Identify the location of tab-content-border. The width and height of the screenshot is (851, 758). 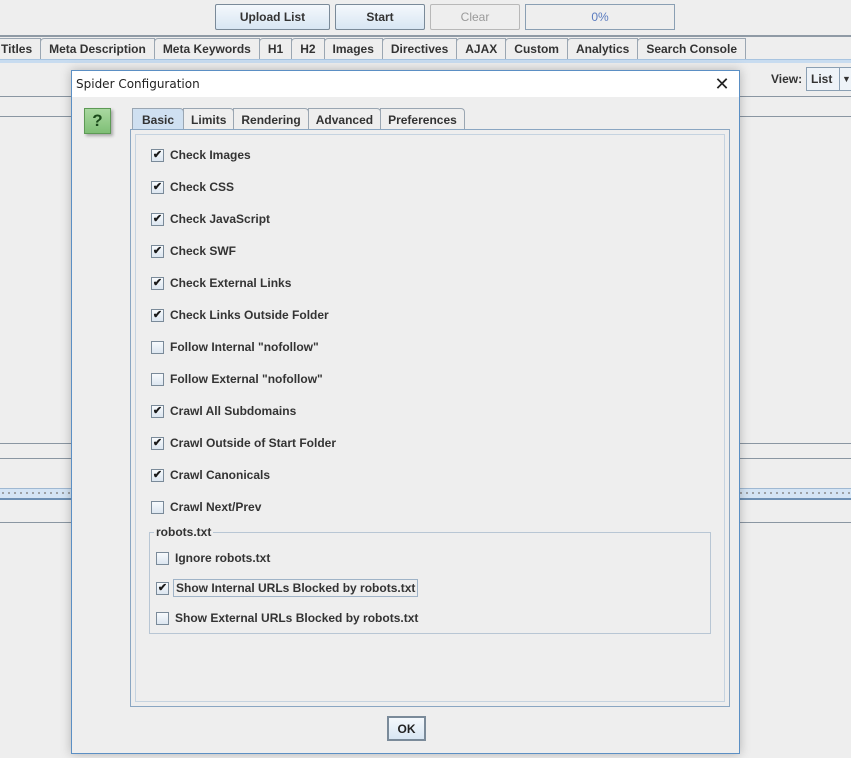
(425, 61).